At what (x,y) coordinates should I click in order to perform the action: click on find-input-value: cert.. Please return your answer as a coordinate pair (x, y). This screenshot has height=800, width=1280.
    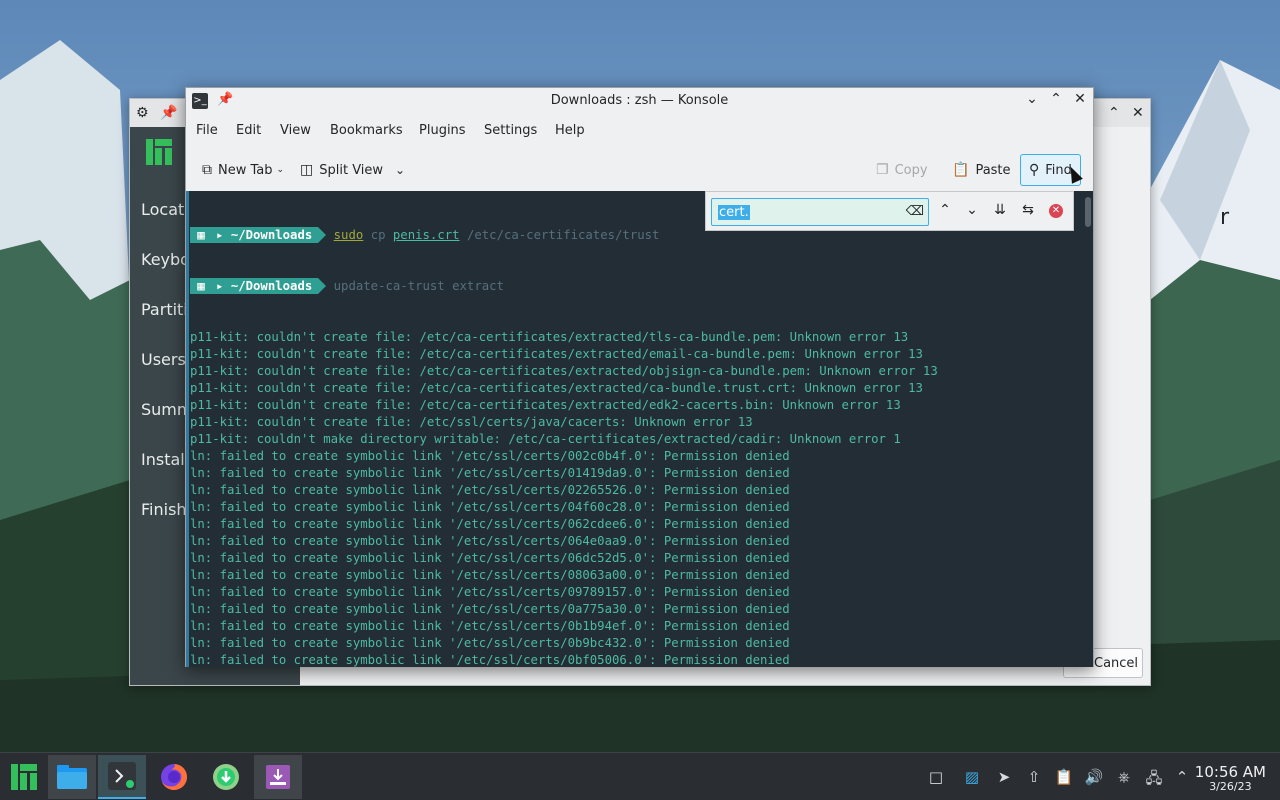
    Looking at the image, I should click on (734, 212).